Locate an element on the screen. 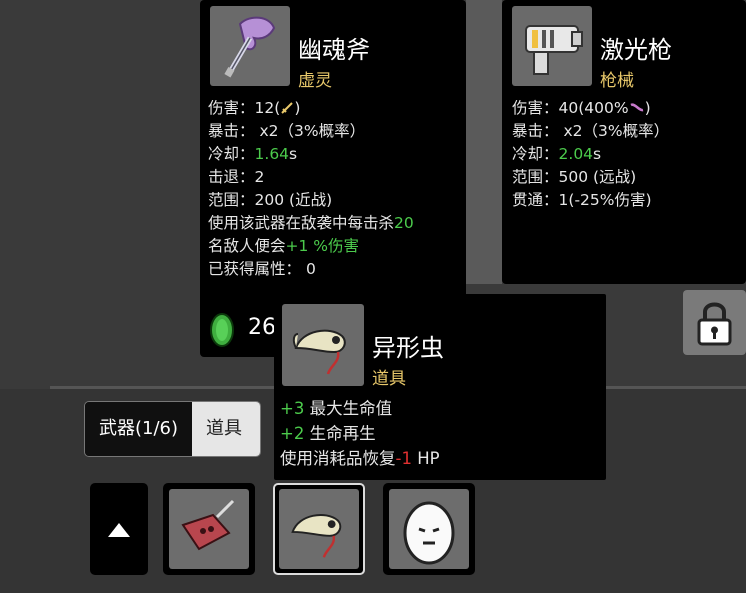 This screenshot has width=746, height=593. material-icon is located at coordinates (222, 330).